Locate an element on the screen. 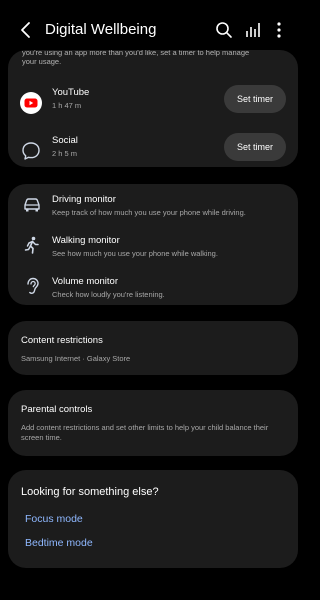  app-usage-time: 2 h 5 m is located at coordinates (65, 153).